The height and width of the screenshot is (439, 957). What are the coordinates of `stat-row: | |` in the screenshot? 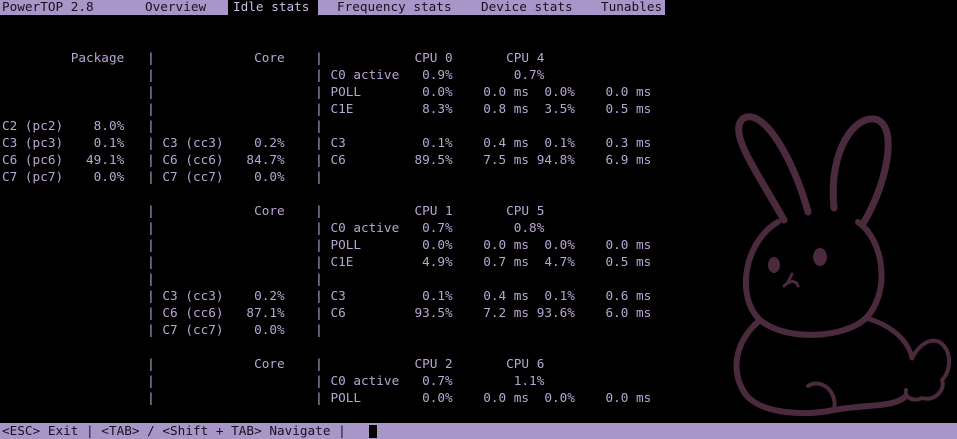 It's located at (162, 278).